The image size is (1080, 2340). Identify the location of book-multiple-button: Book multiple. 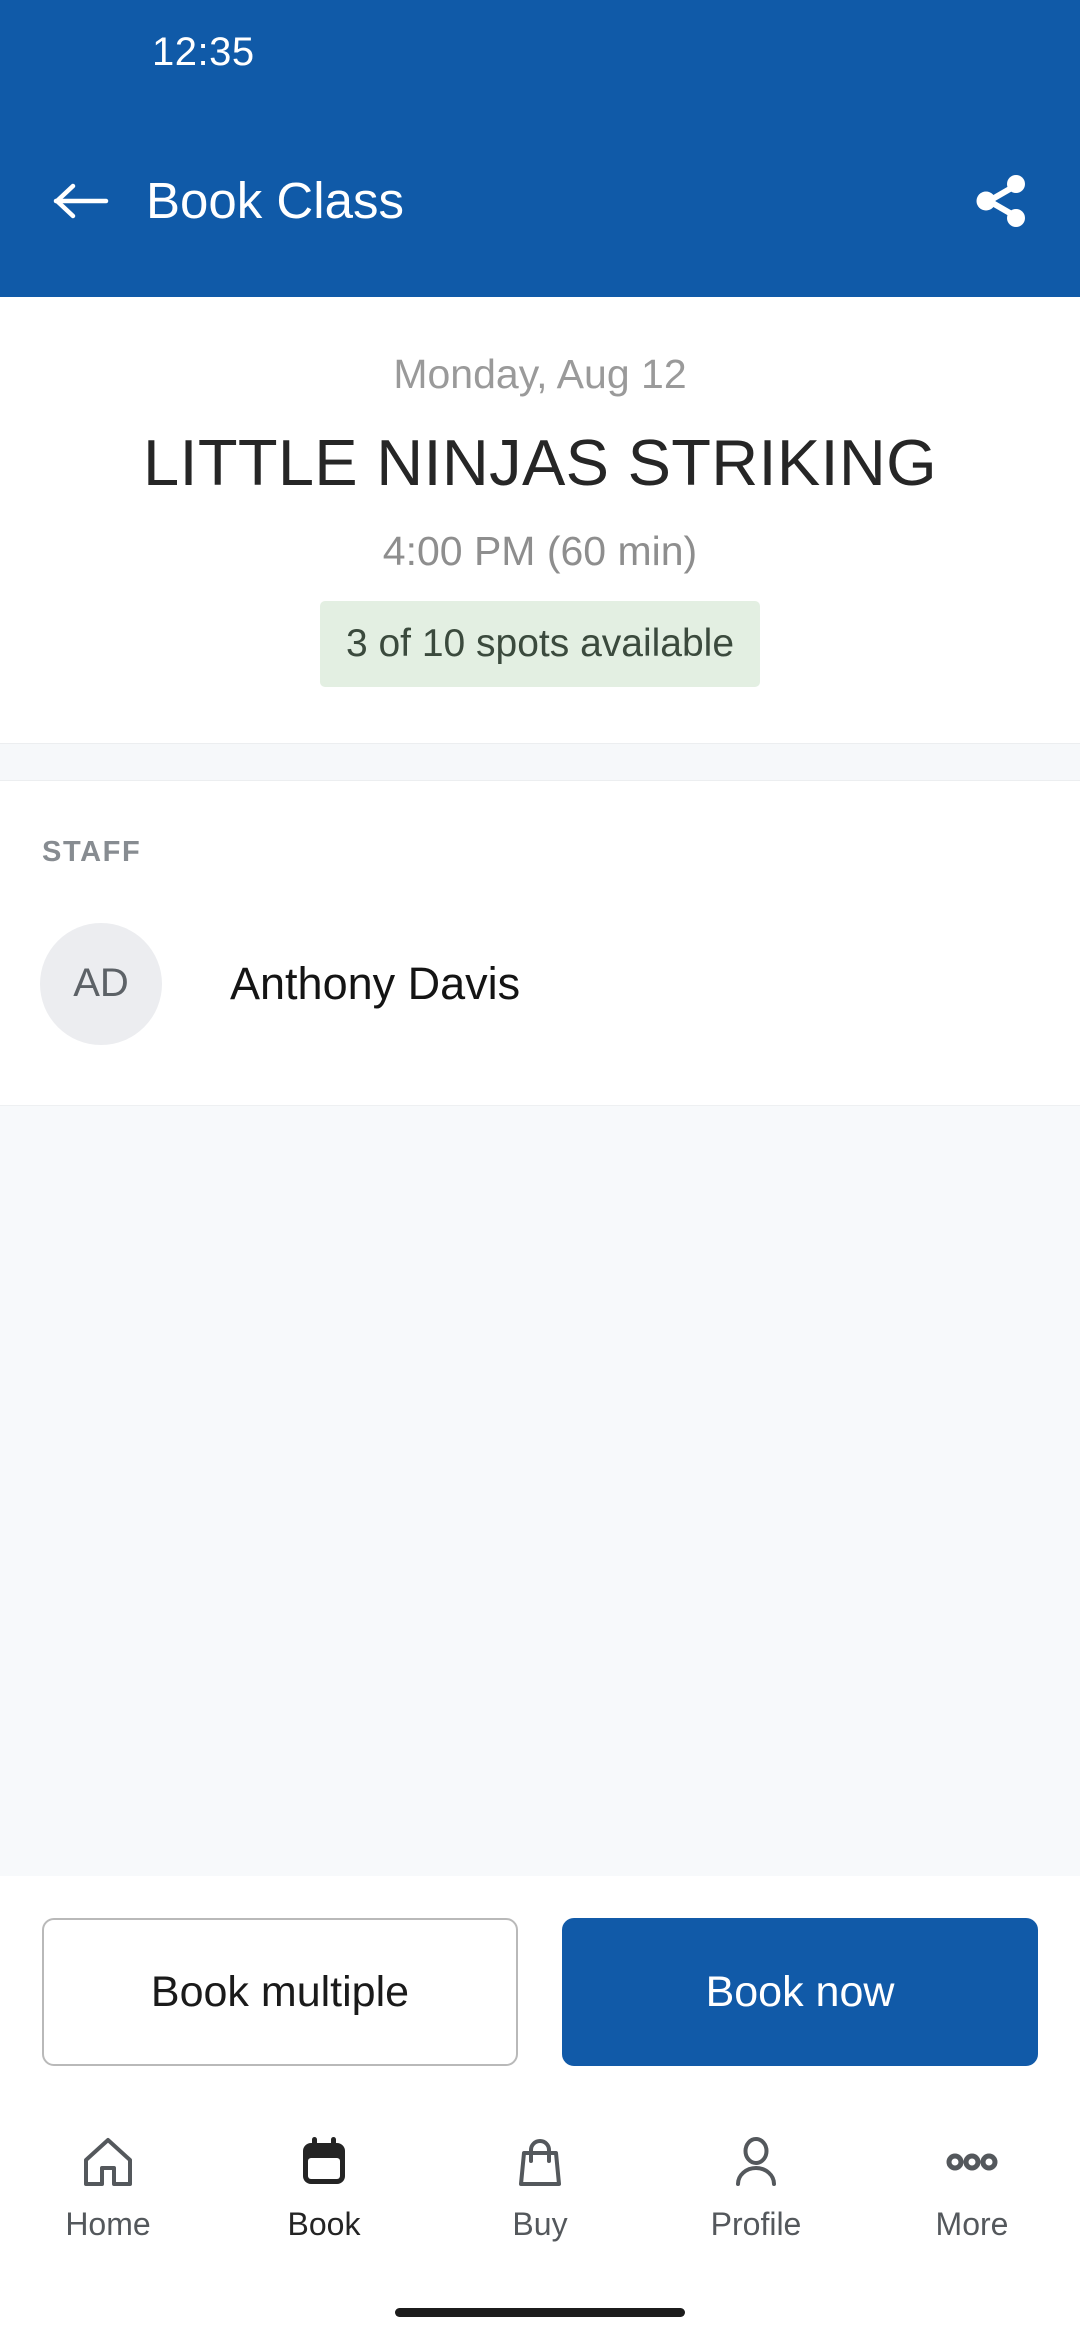
(280, 1992).